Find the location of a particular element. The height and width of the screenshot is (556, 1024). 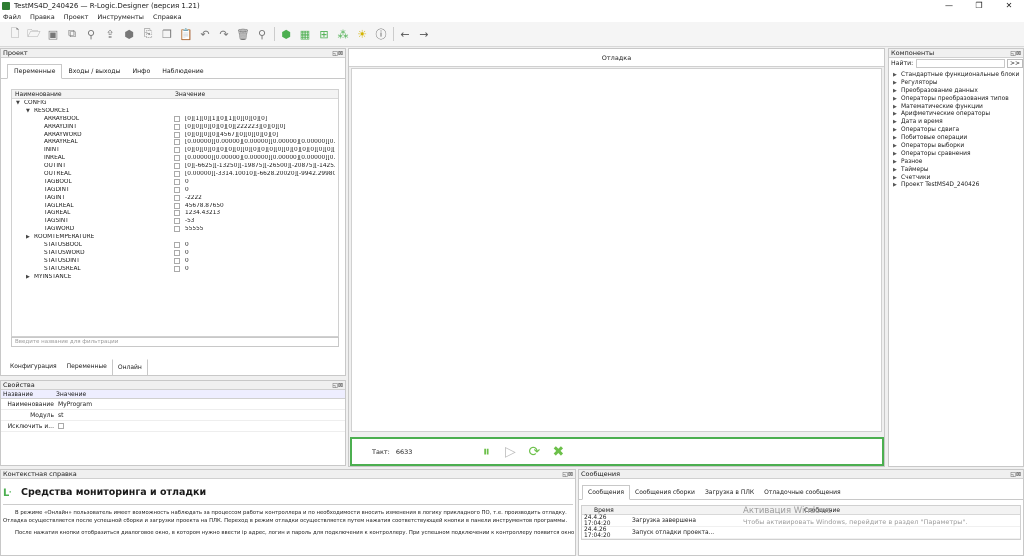

menu-edit: Правка is located at coordinates (42, 17).